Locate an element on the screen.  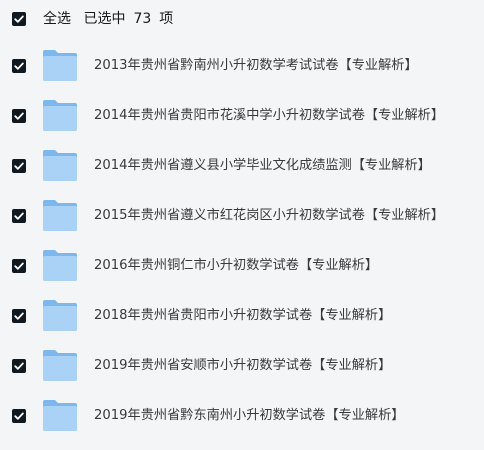
file-row: 2014年贵州省遵义县小学毕业文化成绩监测【专业解析】 is located at coordinates (242, 167).